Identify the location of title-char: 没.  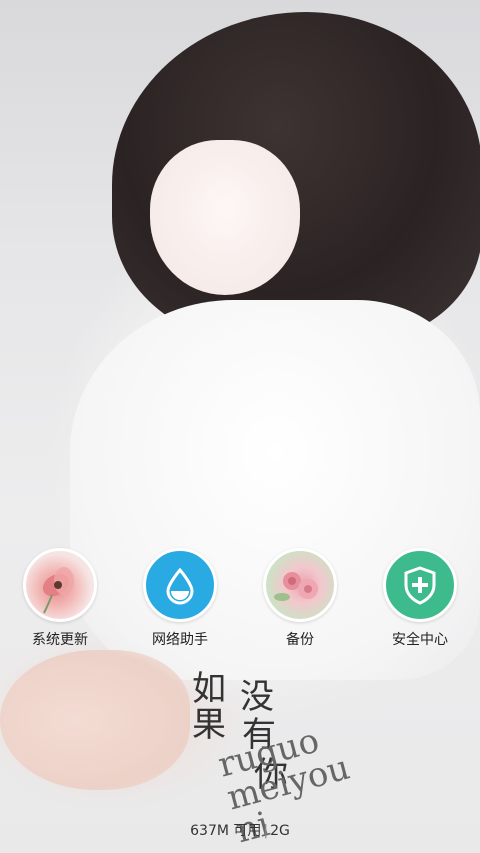
(257, 697).